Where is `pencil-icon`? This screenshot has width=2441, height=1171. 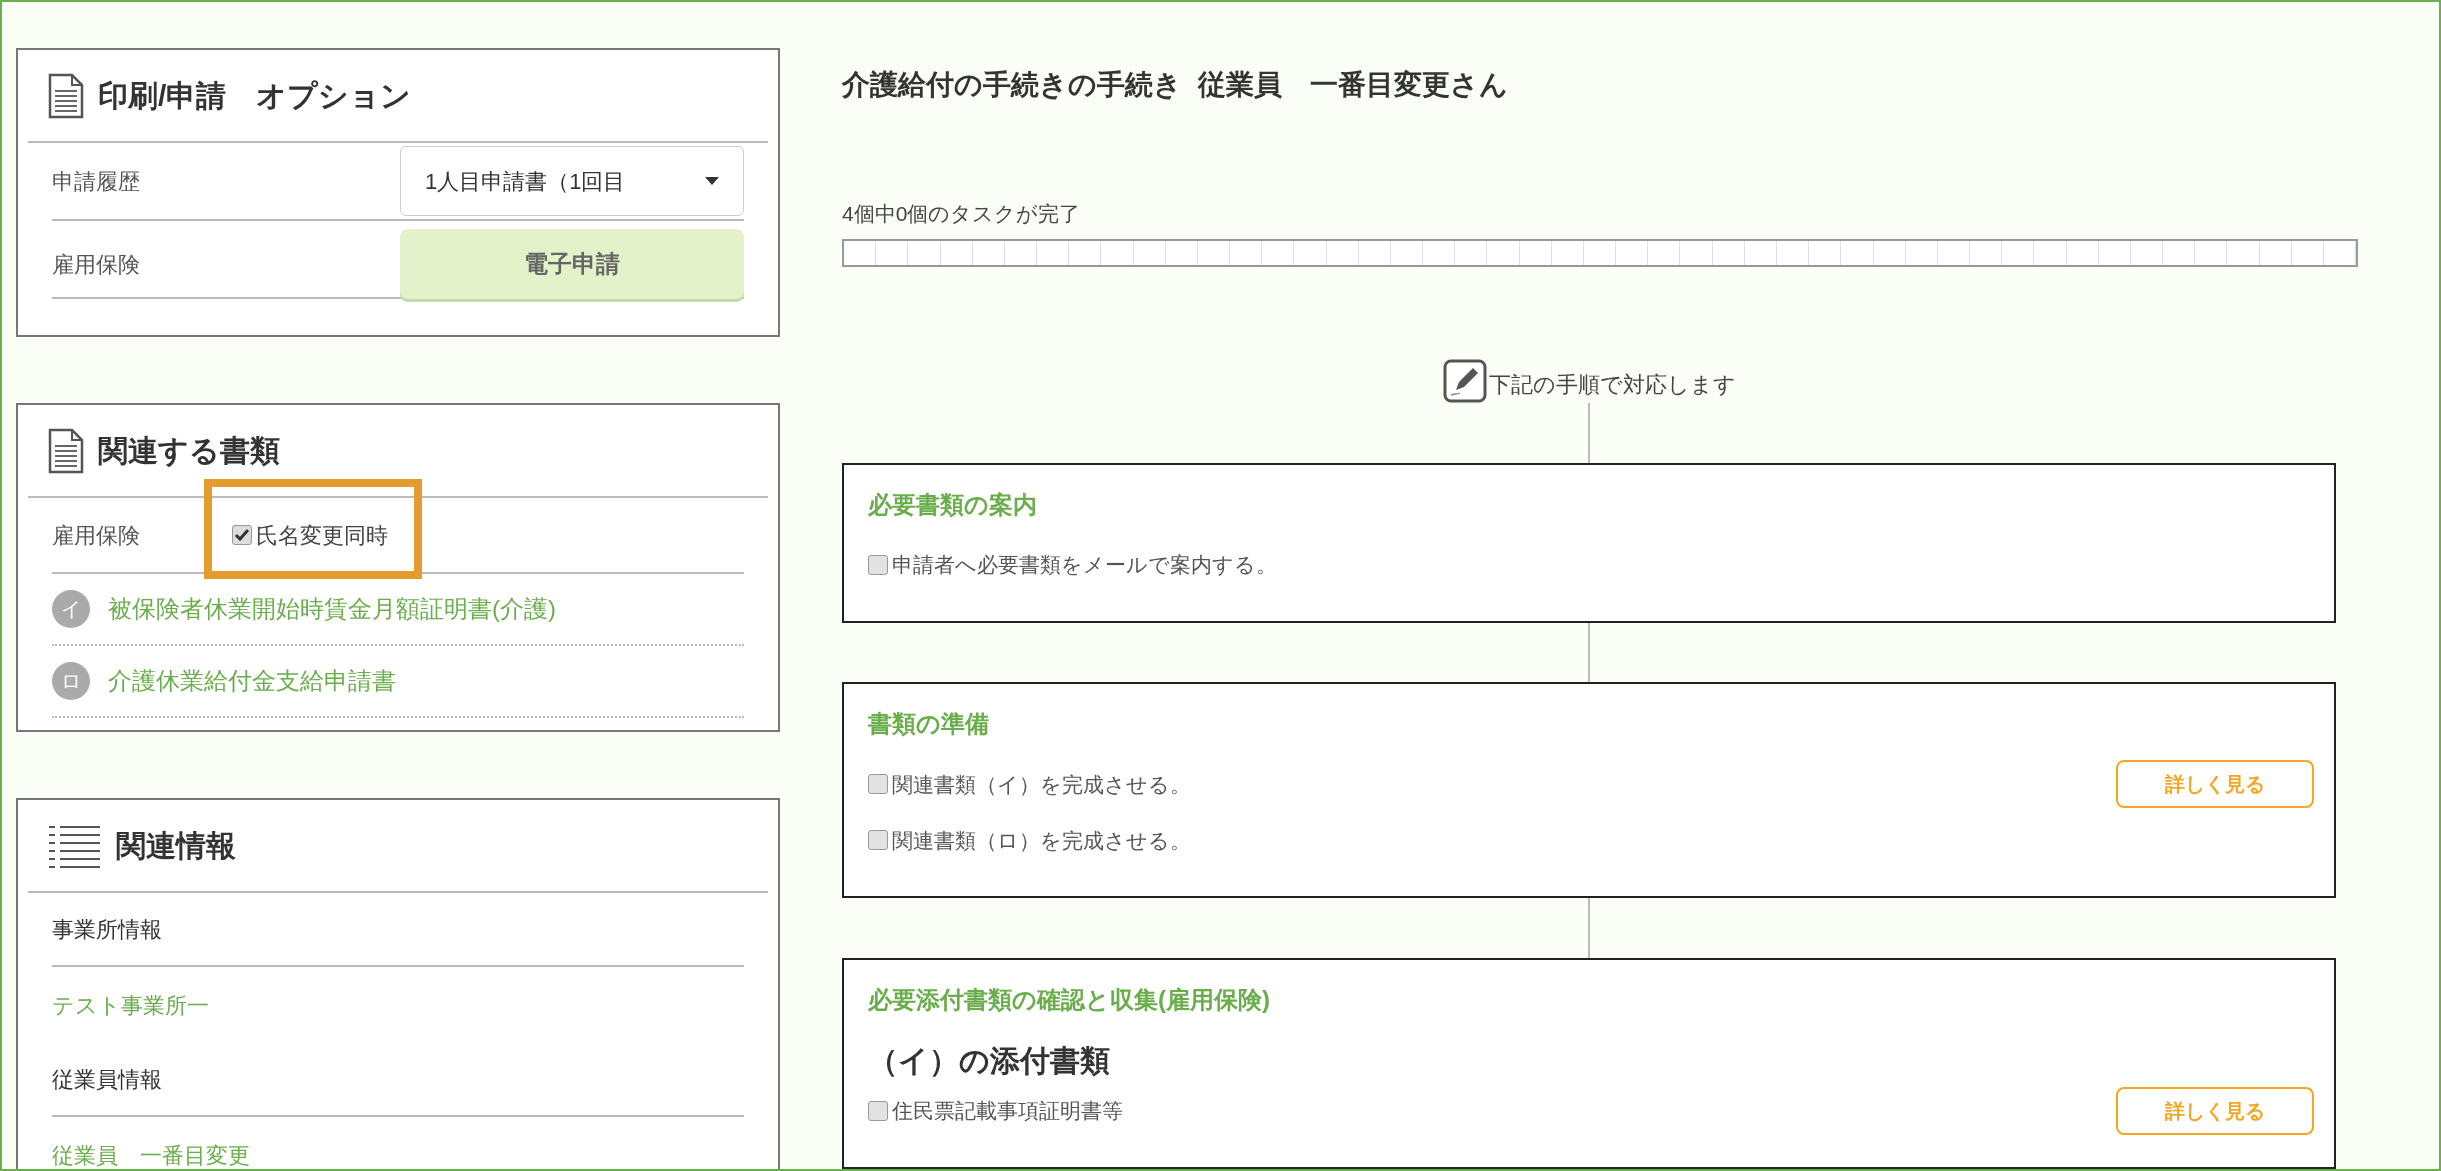 pencil-icon is located at coordinates (1464, 381).